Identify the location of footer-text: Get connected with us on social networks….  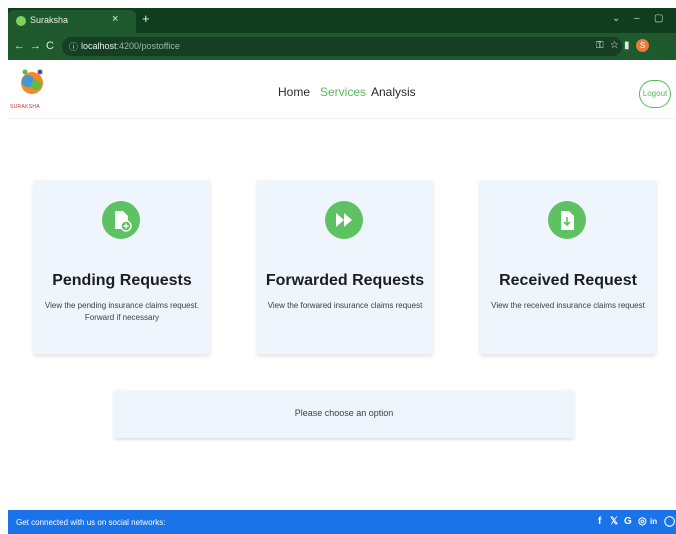
(91, 522).